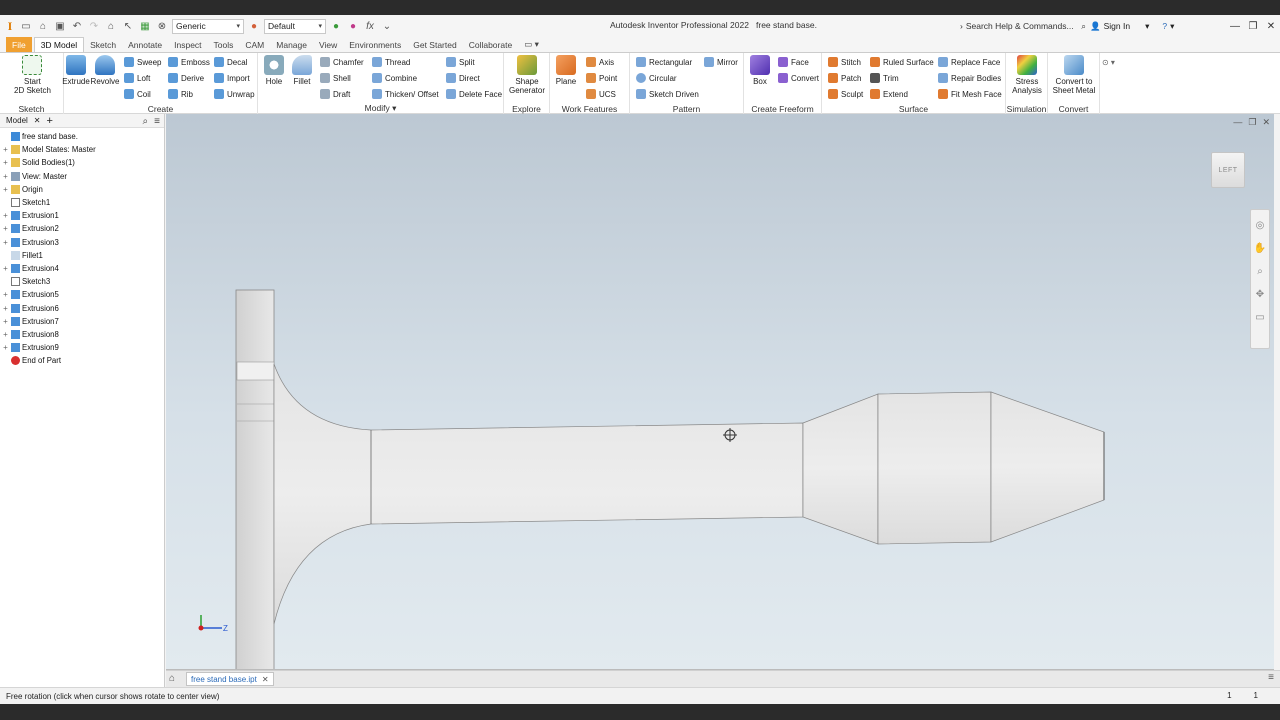 This screenshot has height=720, width=1280. Describe the element at coordinates (335, 78) in the screenshot. I see `shell-button: Shell` at that location.